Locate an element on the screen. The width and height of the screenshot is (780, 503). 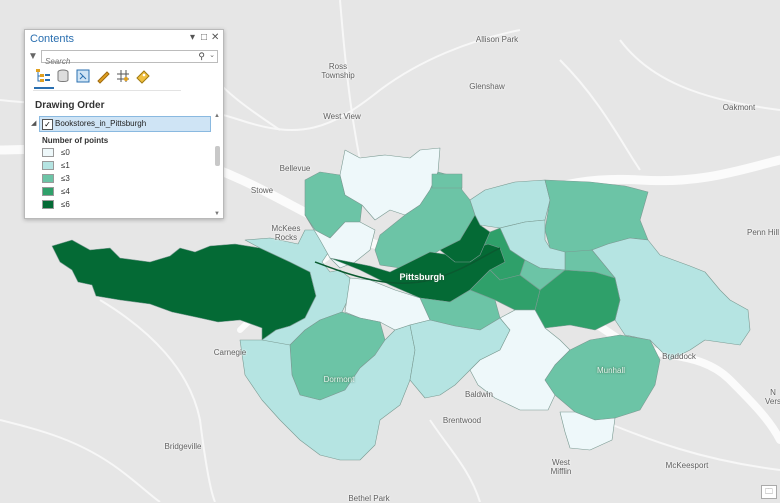
legend-label: ≤6 is located at coordinates (65, 204).